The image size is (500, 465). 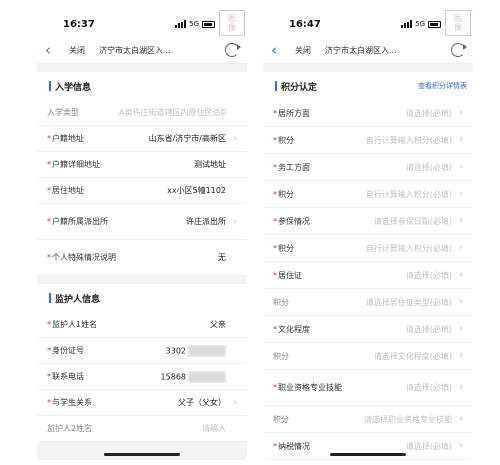 What do you see at coordinates (294, 446) in the screenshot?
I see `label-text: 纳税情况` at bounding box center [294, 446].